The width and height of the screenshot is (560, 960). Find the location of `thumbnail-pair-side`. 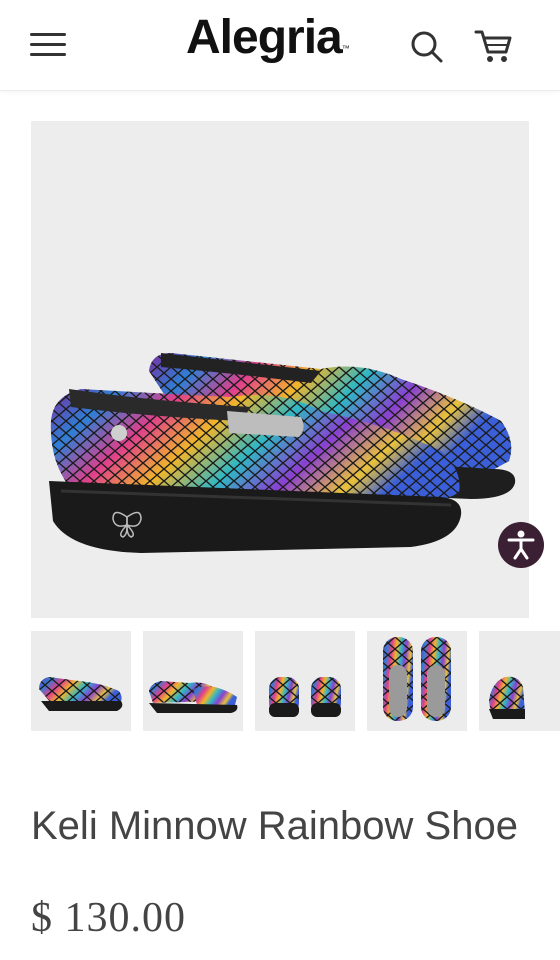

thumbnail-pair-side is located at coordinates (193, 681).